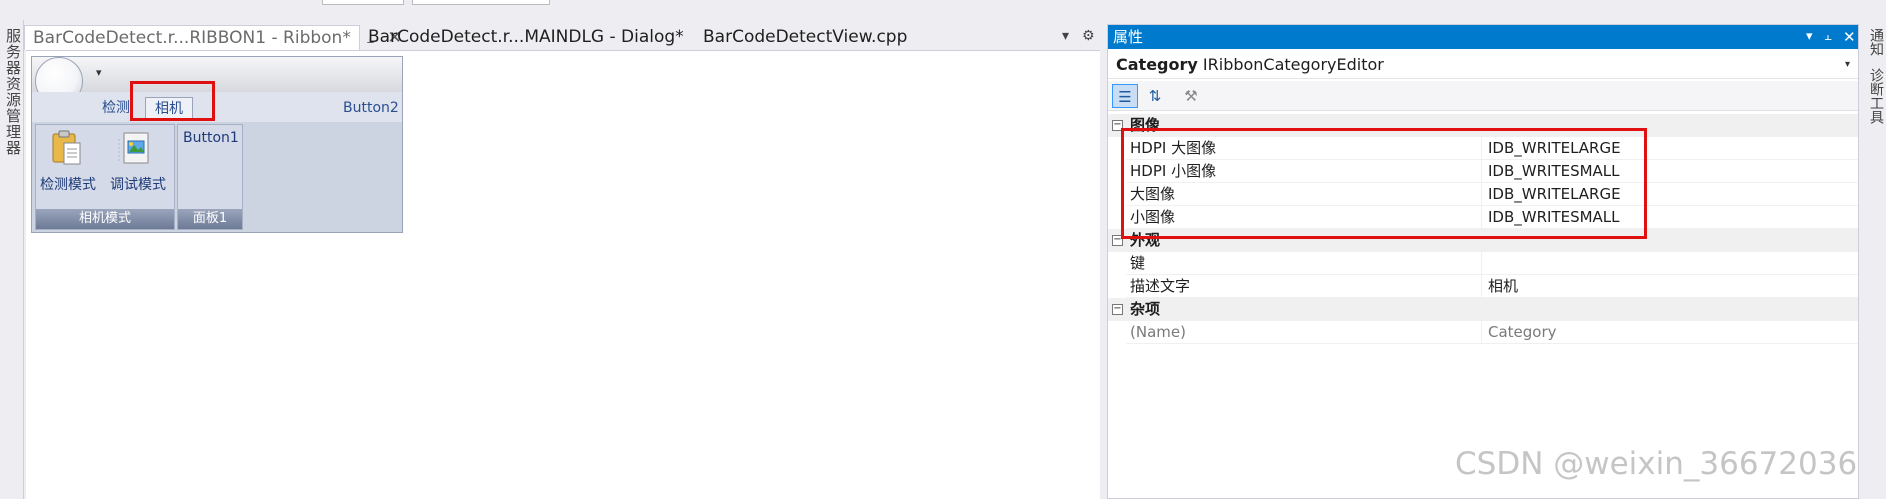 The width and height of the screenshot is (1886, 499). What do you see at coordinates (1153, 217) in the screenshot?
I see `property-name: 小图像` at bounding box center [1153, 217].